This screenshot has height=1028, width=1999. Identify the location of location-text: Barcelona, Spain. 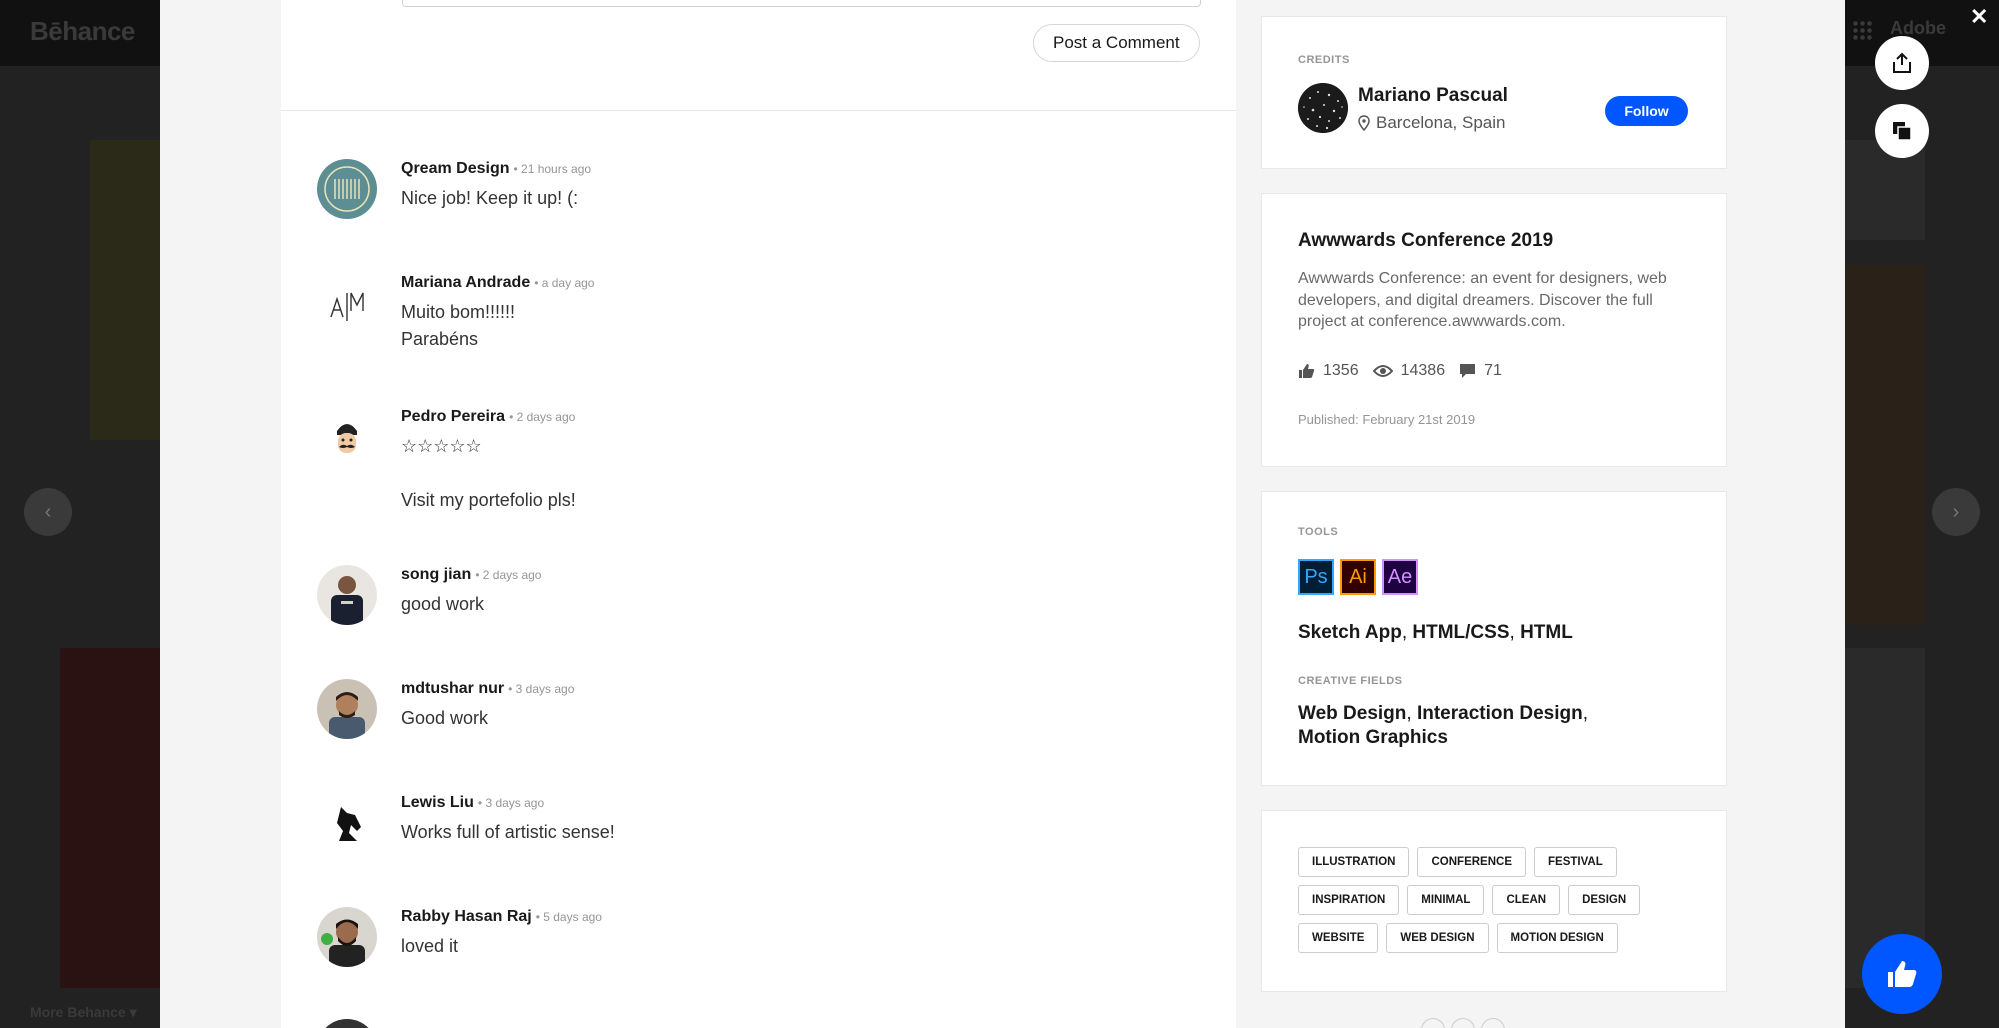
(1441, 122).